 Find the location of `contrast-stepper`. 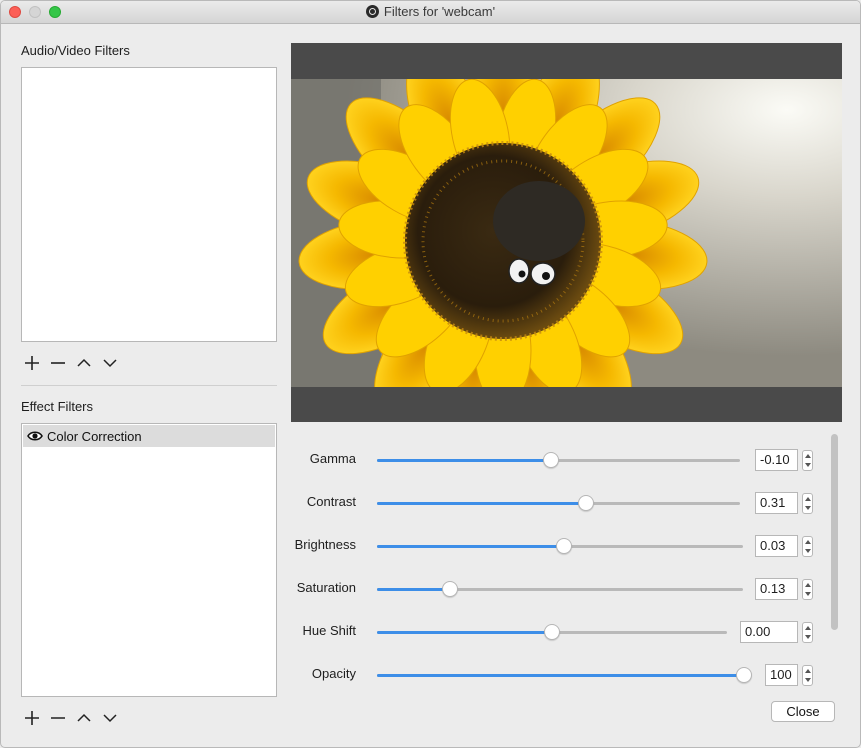

contrast-stepper is located at coordinates (807, 503).